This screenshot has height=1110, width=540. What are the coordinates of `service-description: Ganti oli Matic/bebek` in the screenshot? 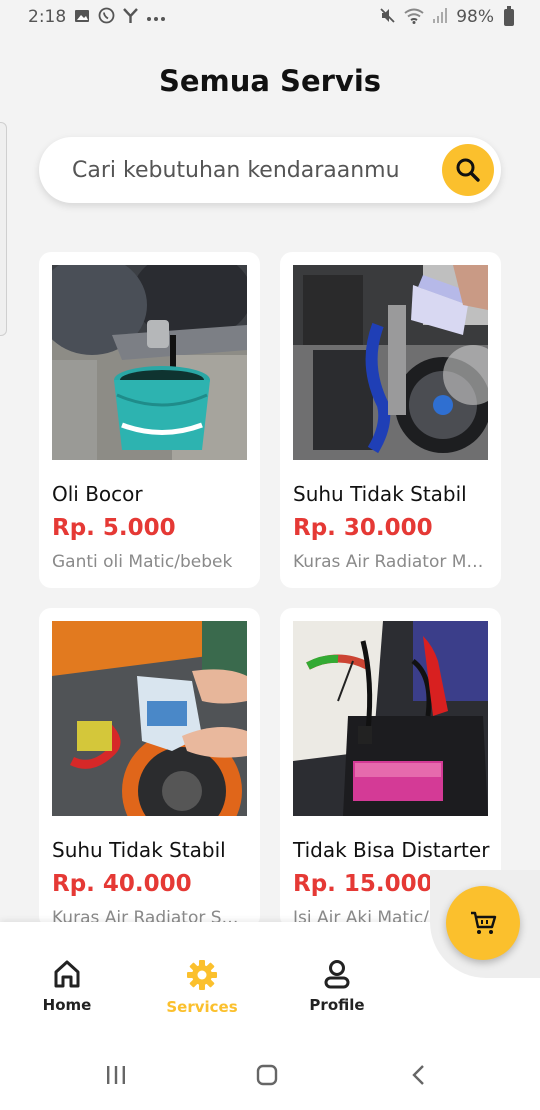 It's located at (142, 562).